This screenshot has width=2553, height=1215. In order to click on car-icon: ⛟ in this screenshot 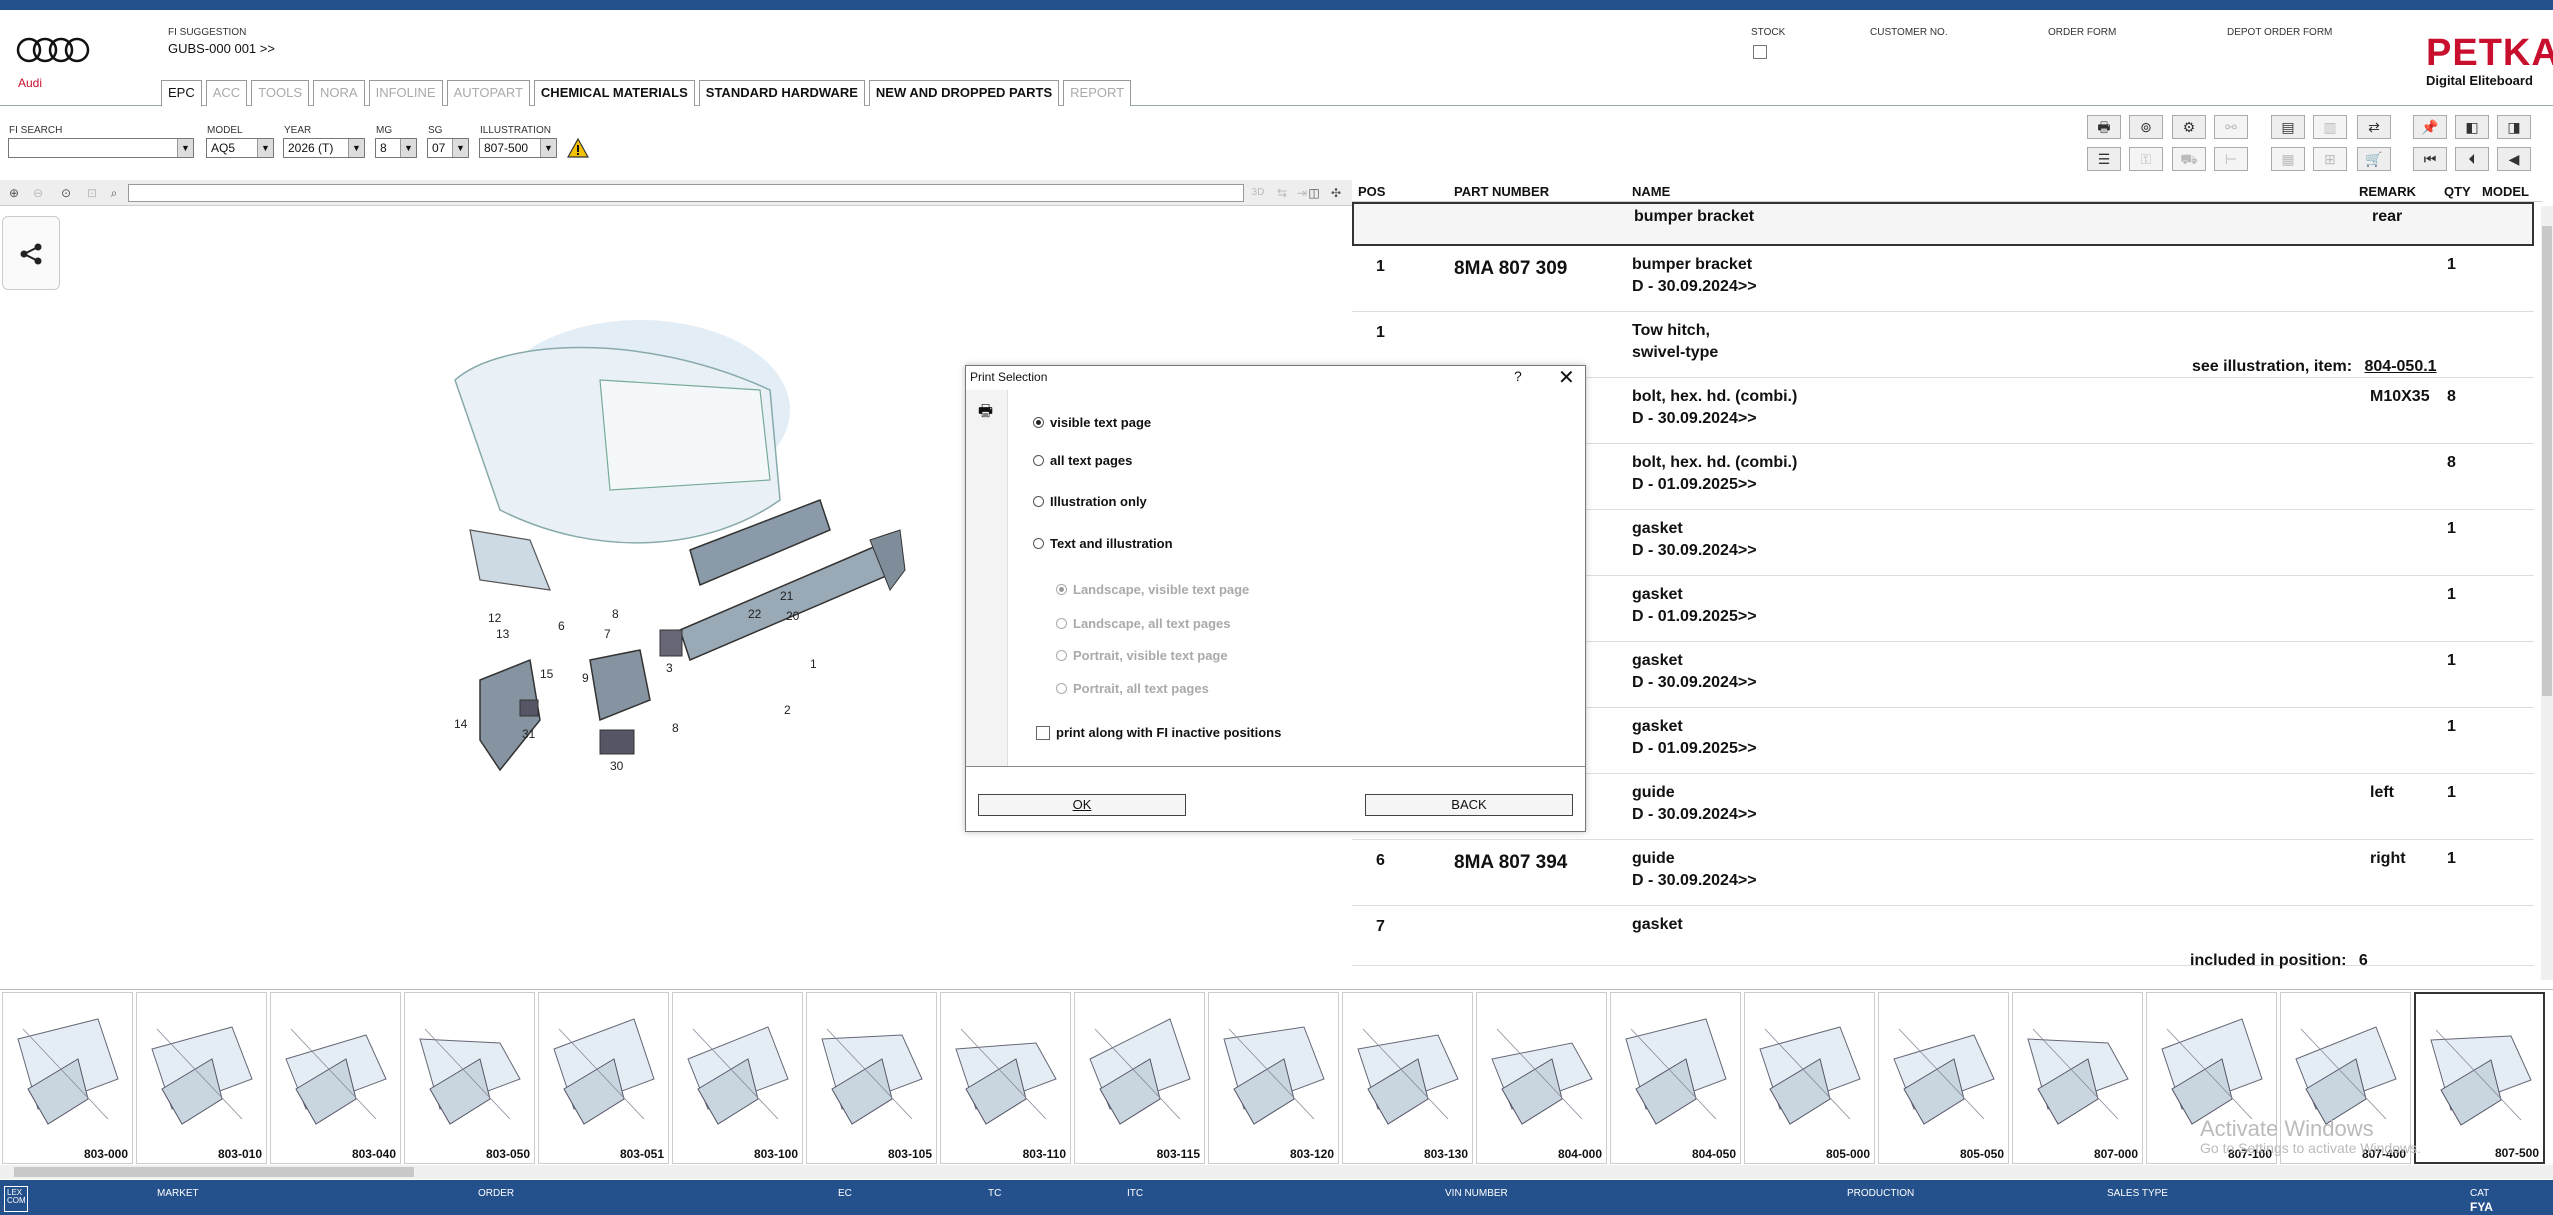, I will do `click(2189, 159)`.